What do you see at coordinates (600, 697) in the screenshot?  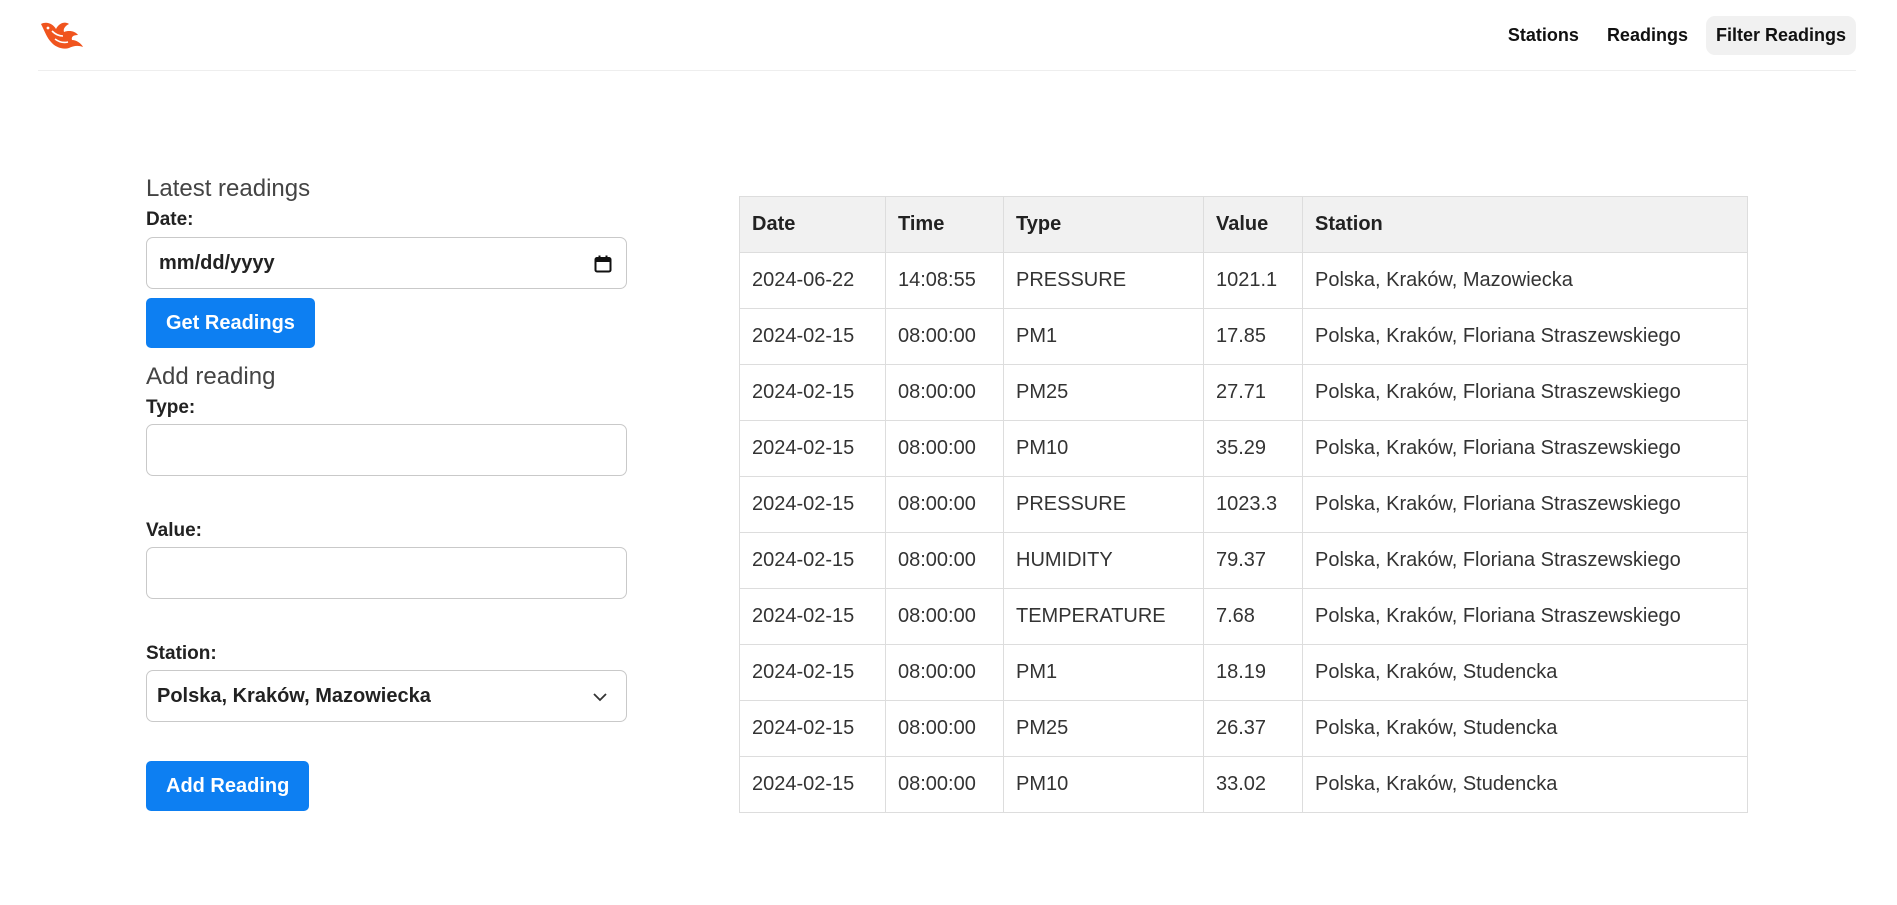 I see `chevron-down-icon` at bounding box center [600, 697].